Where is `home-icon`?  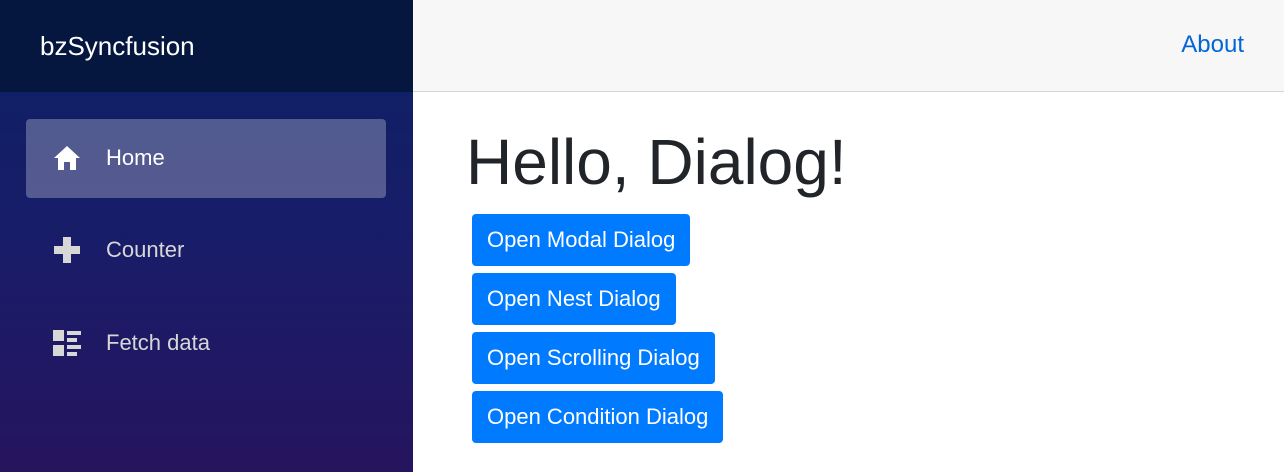 home-icon is located at coordinates (67, 158).